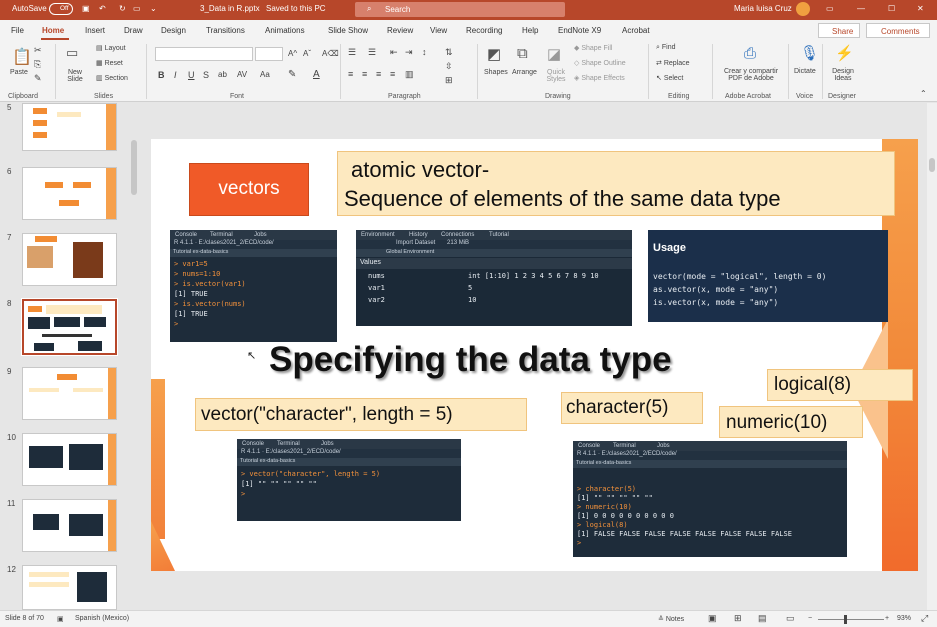  What do you see at coordinates (316, 74) in the screenshot?
I see `font-color-icon: A` at bounding box center [316, 74].